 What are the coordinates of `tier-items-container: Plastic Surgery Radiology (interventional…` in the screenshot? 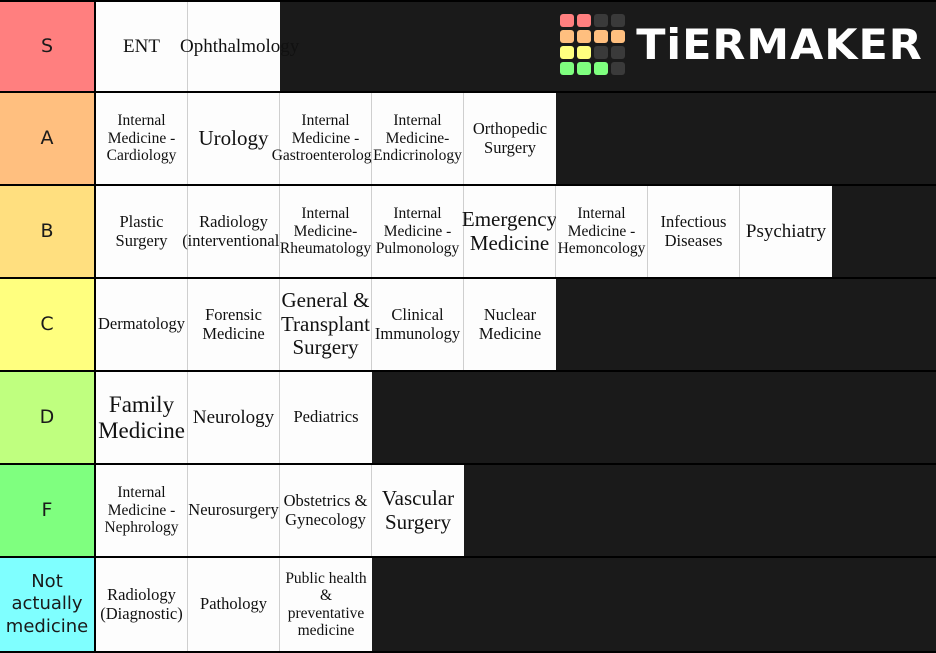 It's located at (516, 231).